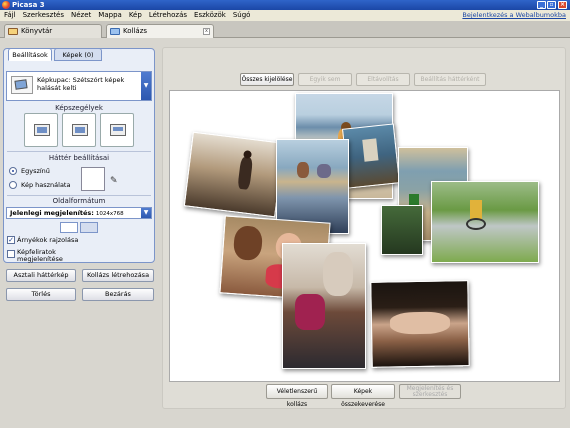 The image size is (570, 428). I want to click on tab-collage-label: Kollázs, so click(135, 31).